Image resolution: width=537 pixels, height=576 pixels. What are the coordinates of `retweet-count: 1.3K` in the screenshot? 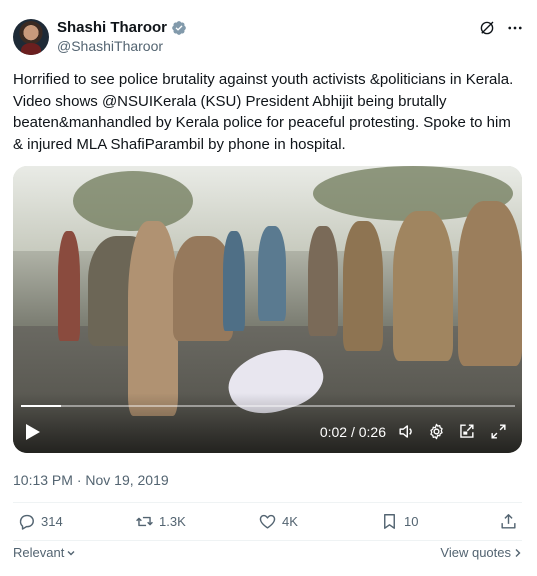 It's located at (172, 521).